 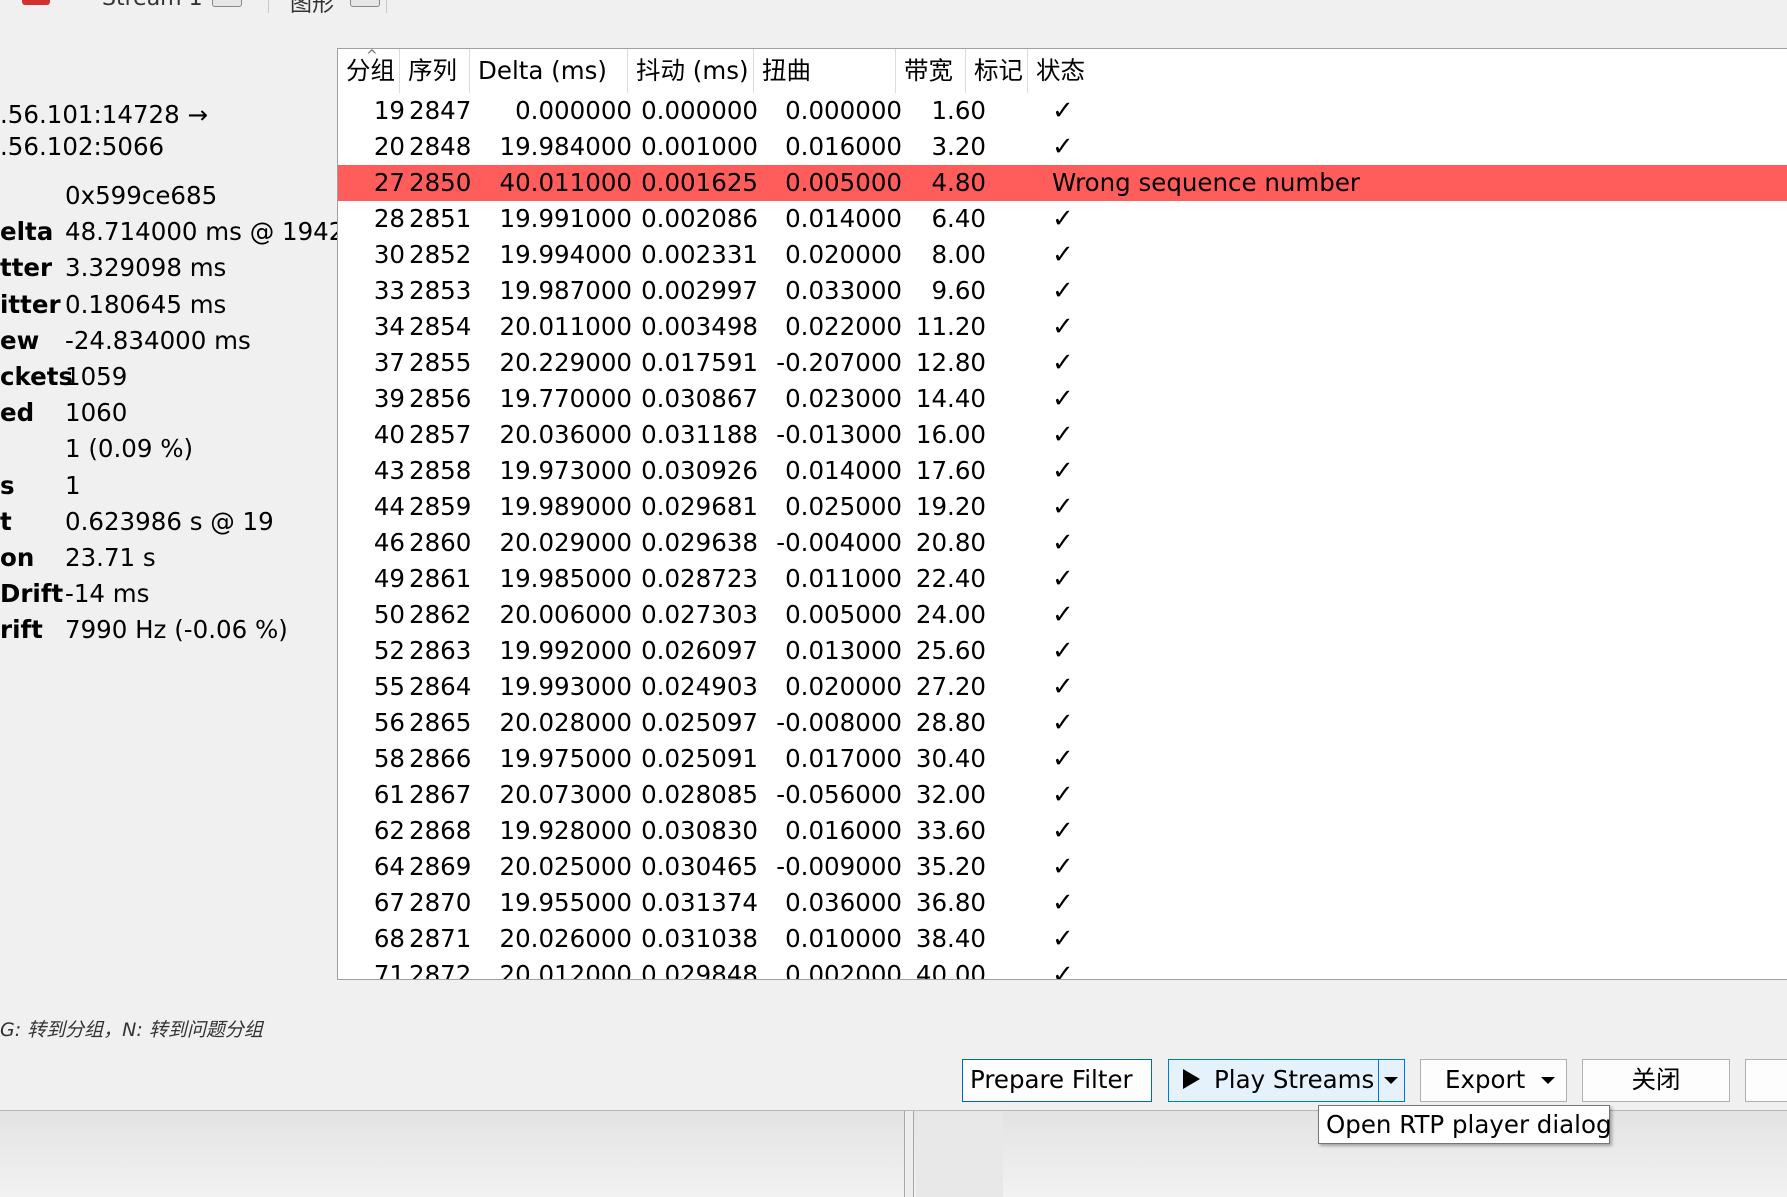 I want to click on table-row: 64 2869 20.025000 0.030465 -0.009000 35.20 ✓, so click(x=1062, y=867).